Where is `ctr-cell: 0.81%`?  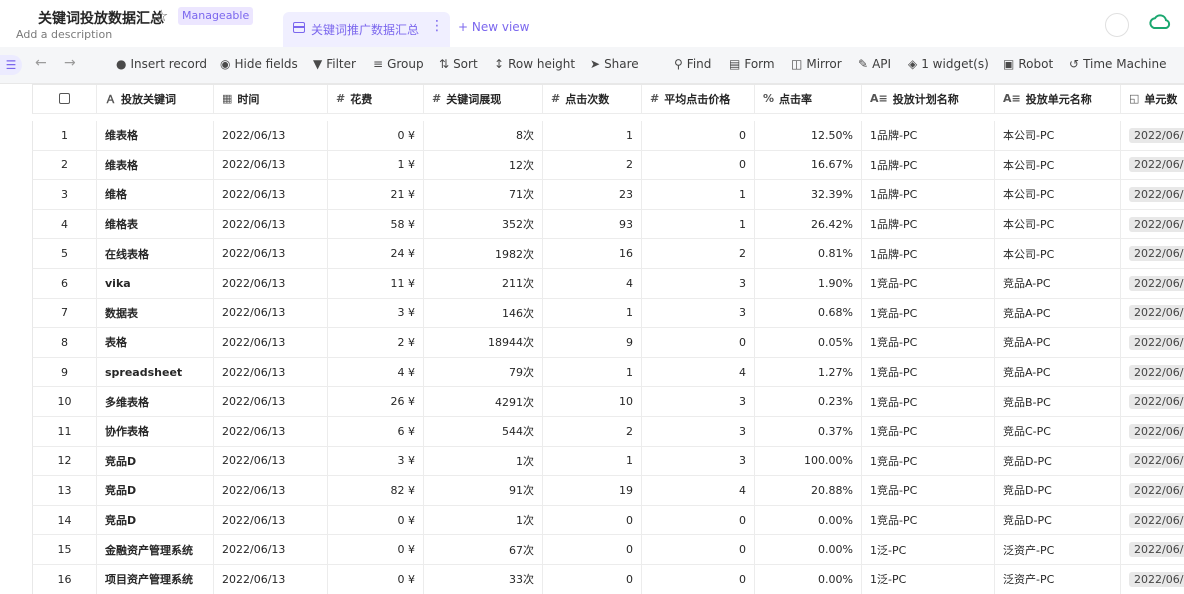
ctr-cell: 0.81% is located at coordinates (808, 253).